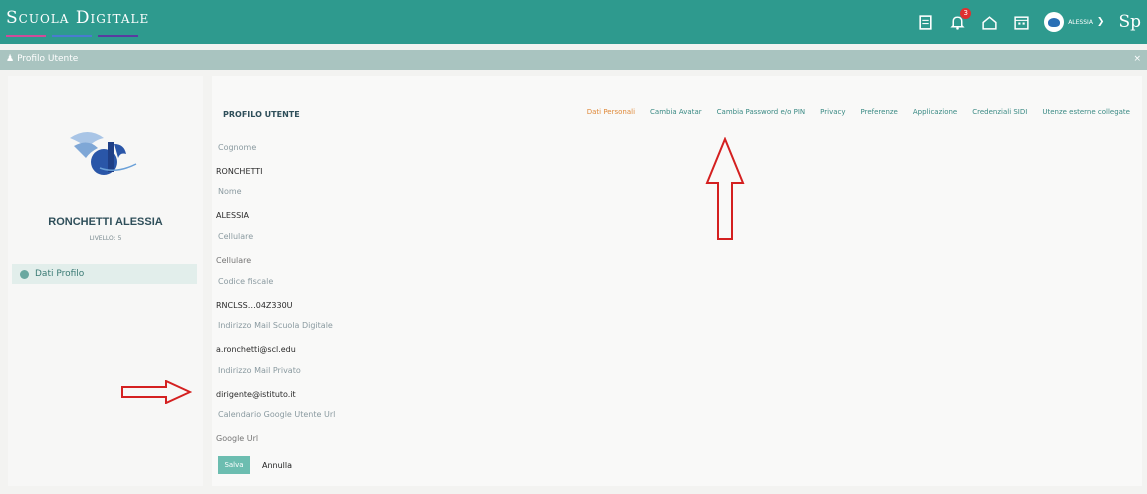  I want to click on codice-fiscale-label: Codice fiscale, so click(246, 281).